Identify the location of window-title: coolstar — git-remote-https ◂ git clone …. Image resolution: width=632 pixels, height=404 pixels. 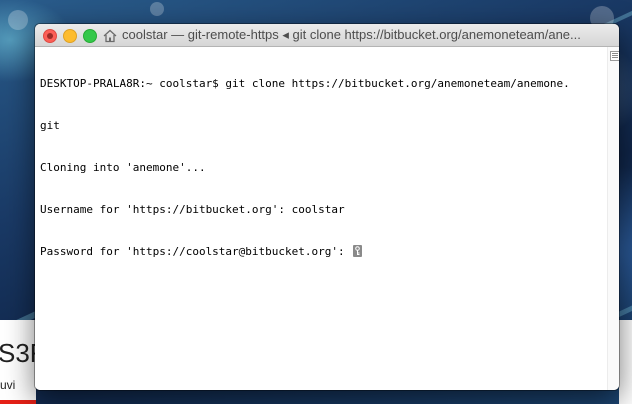
(351, 34).